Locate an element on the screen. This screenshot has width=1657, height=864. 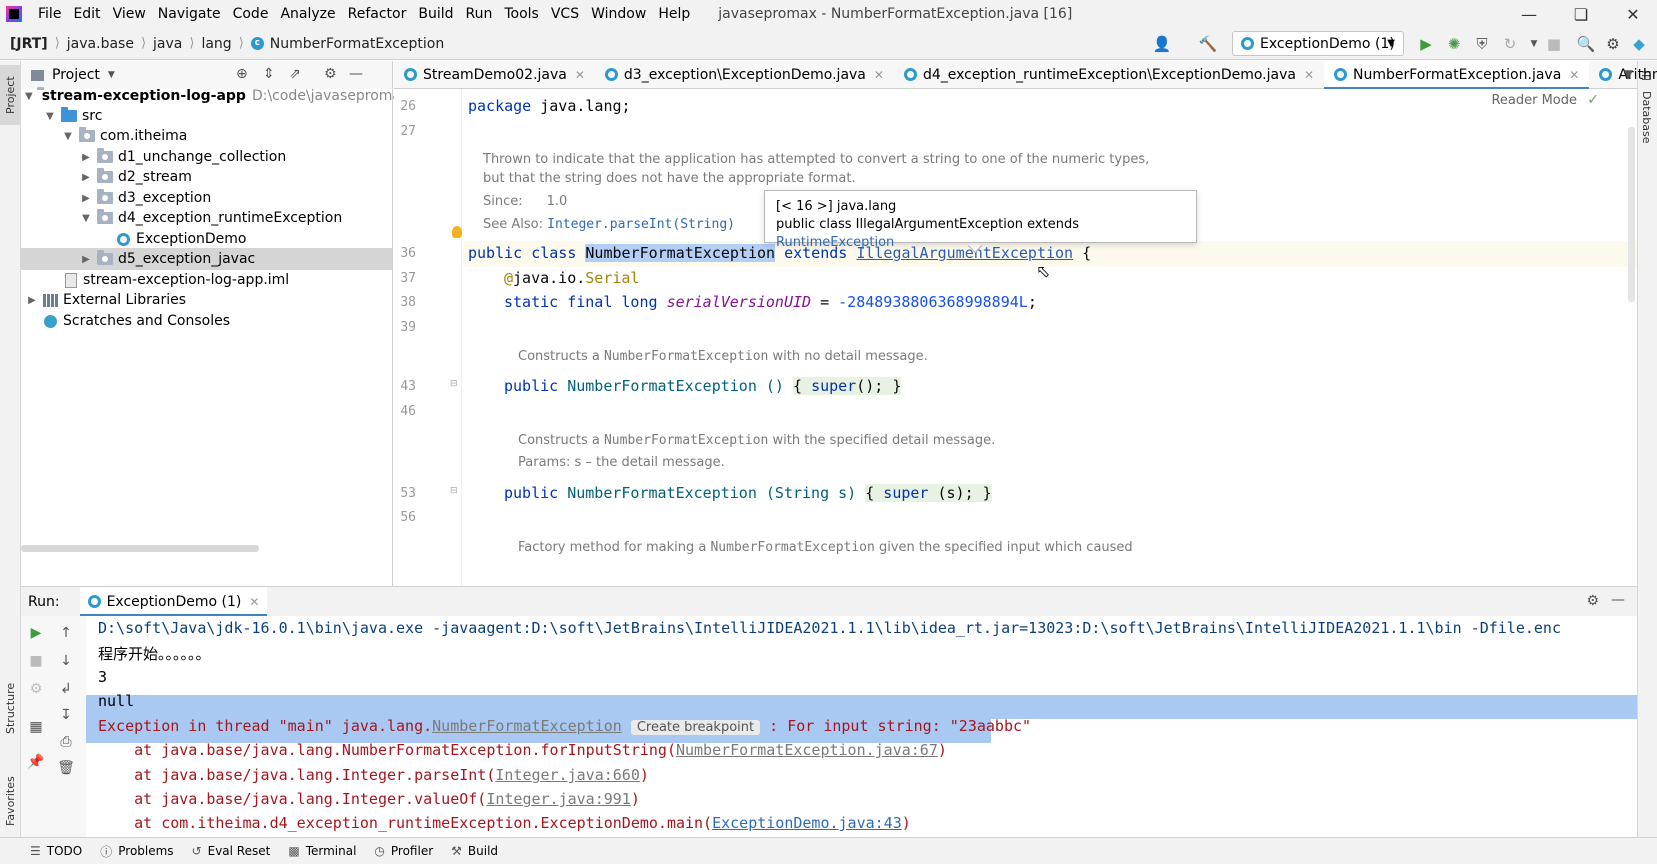
lightbulb-icon is located at coordinates (457, 232).